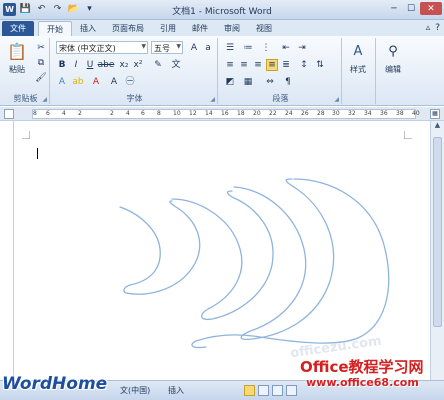 This screenshot has height=400, width=444. What do you see at coordinates (437, 28) in the screenshot?
I see `help-icon: ?` at bounding box center [437, 28].